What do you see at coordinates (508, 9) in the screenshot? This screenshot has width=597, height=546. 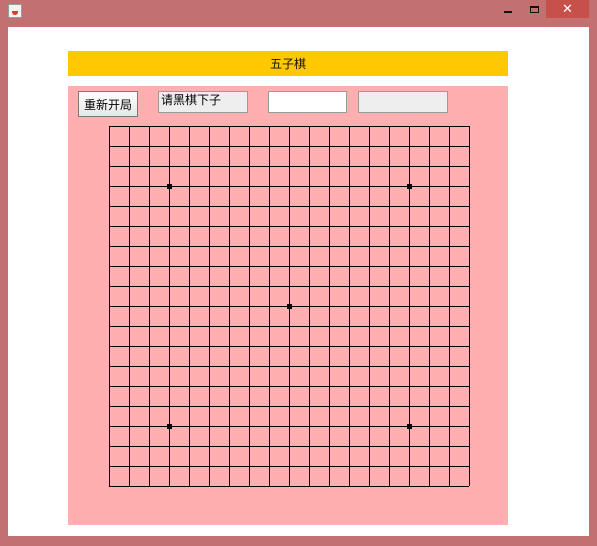 I see `minimize-button` at bounding box center [508, 9].